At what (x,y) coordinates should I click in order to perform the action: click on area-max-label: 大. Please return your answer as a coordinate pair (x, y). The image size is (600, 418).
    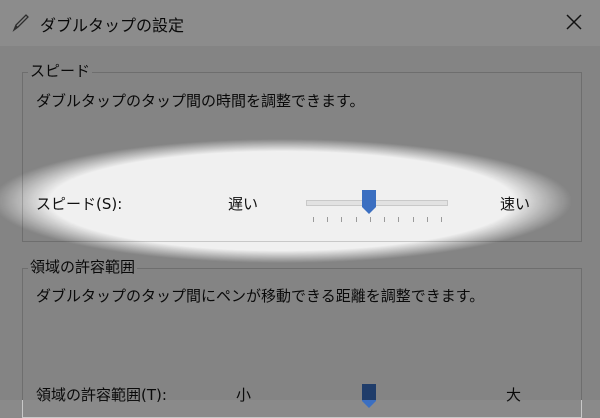
    Looking at the image, I should click on (514, 395).